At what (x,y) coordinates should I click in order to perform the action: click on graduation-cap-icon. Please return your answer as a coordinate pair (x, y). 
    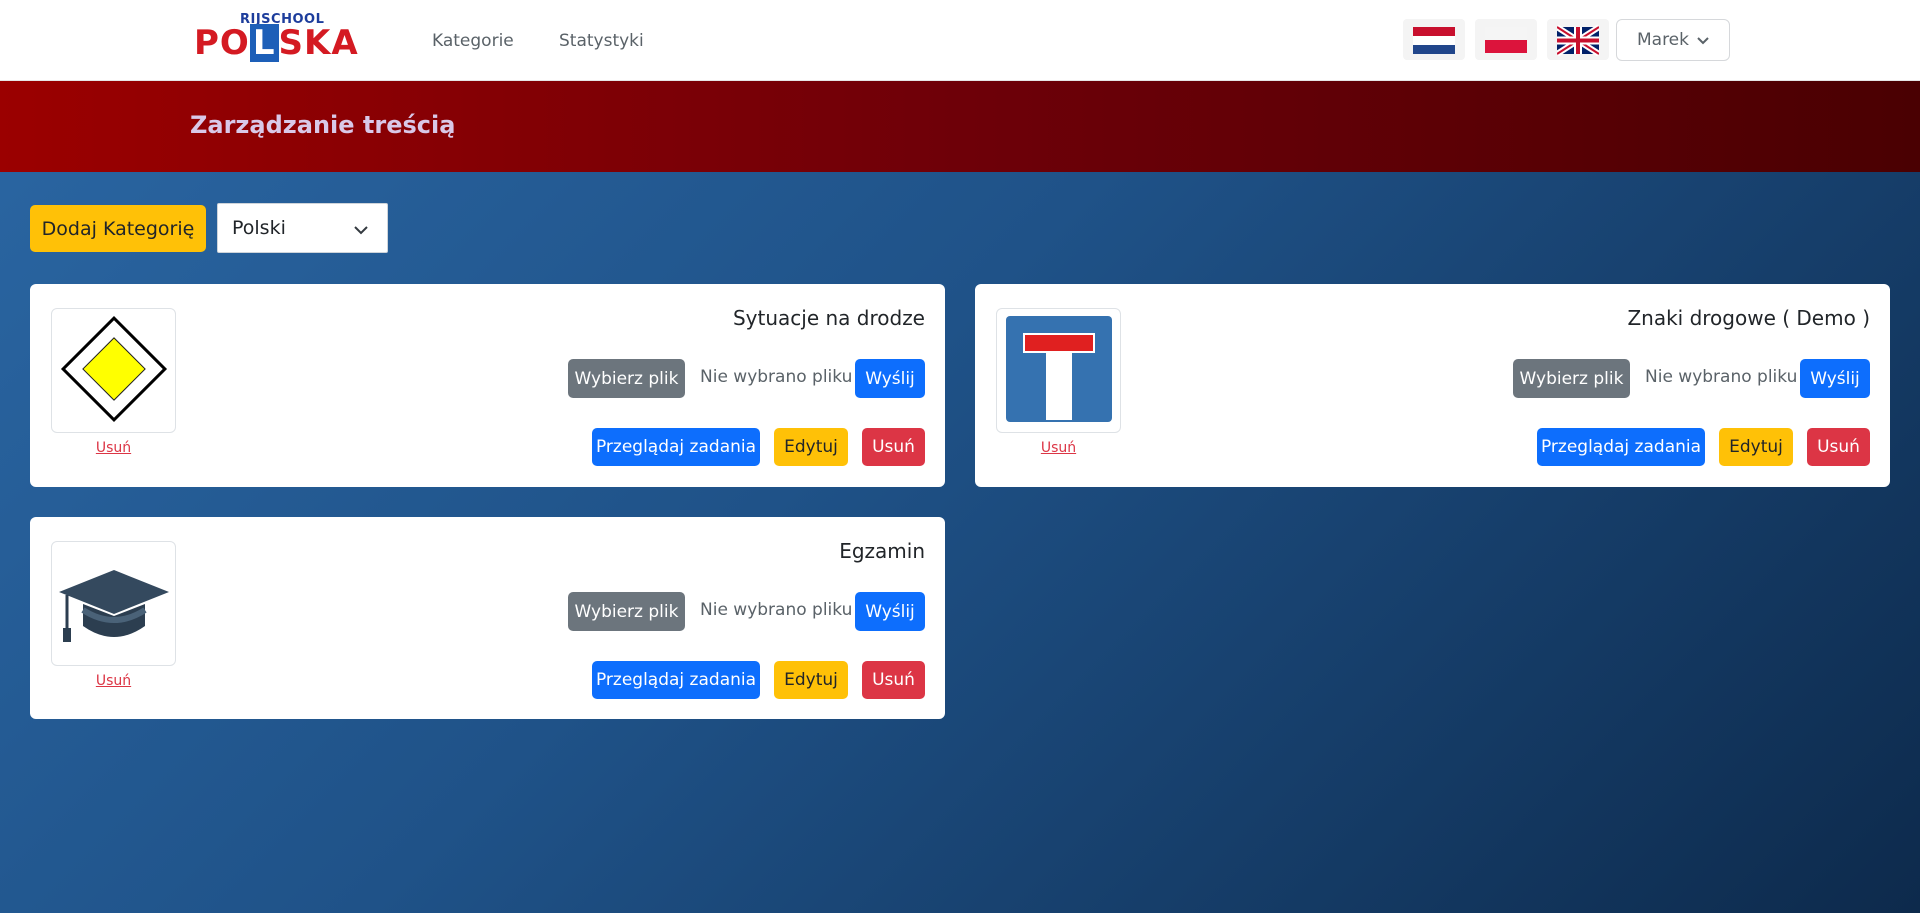
    Looking at the image, I should click on (114, 604).